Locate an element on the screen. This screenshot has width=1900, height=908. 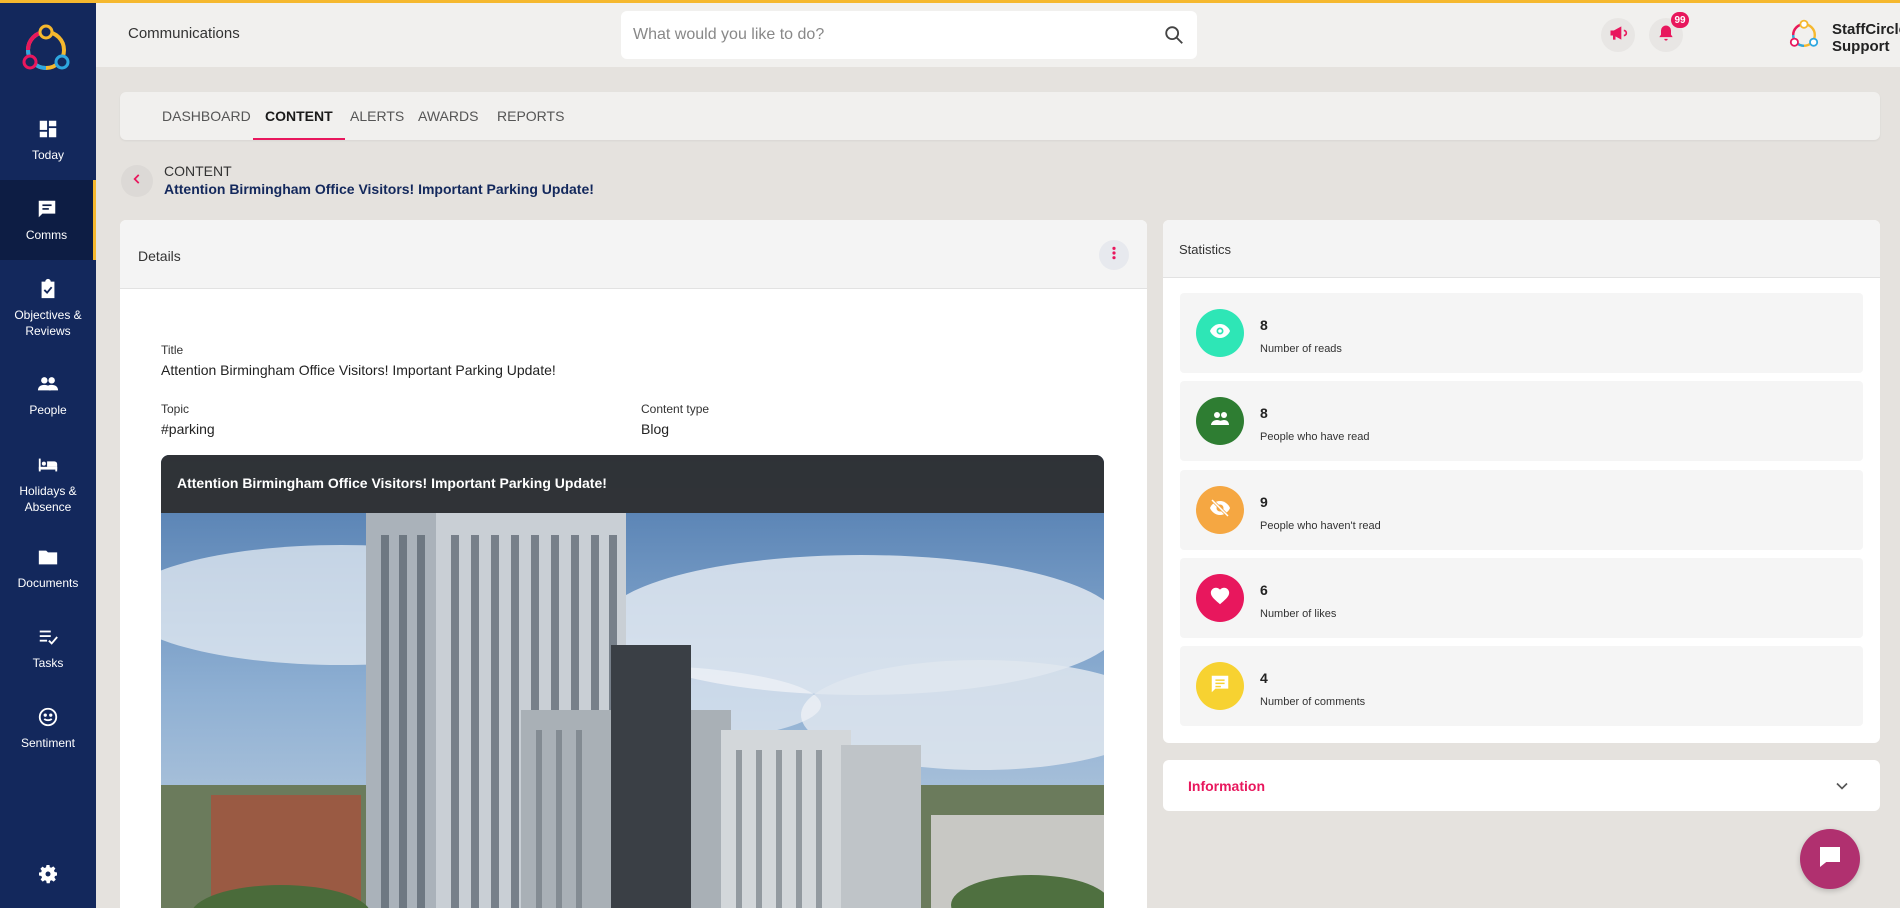
sidebar-item-objectives-reviews: Objectives & Reviews is located at coordinates (48, 308).